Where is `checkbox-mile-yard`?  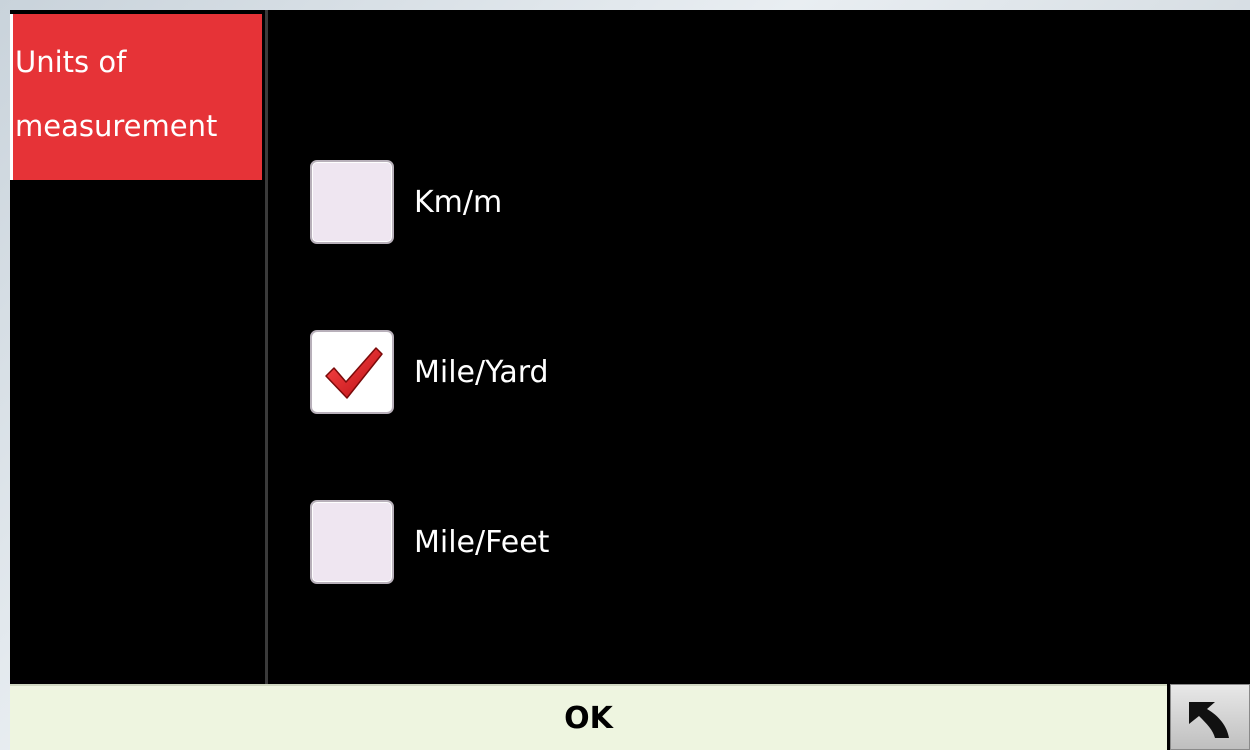
checkbox-mile-yard is located at coordinates (352, 372).